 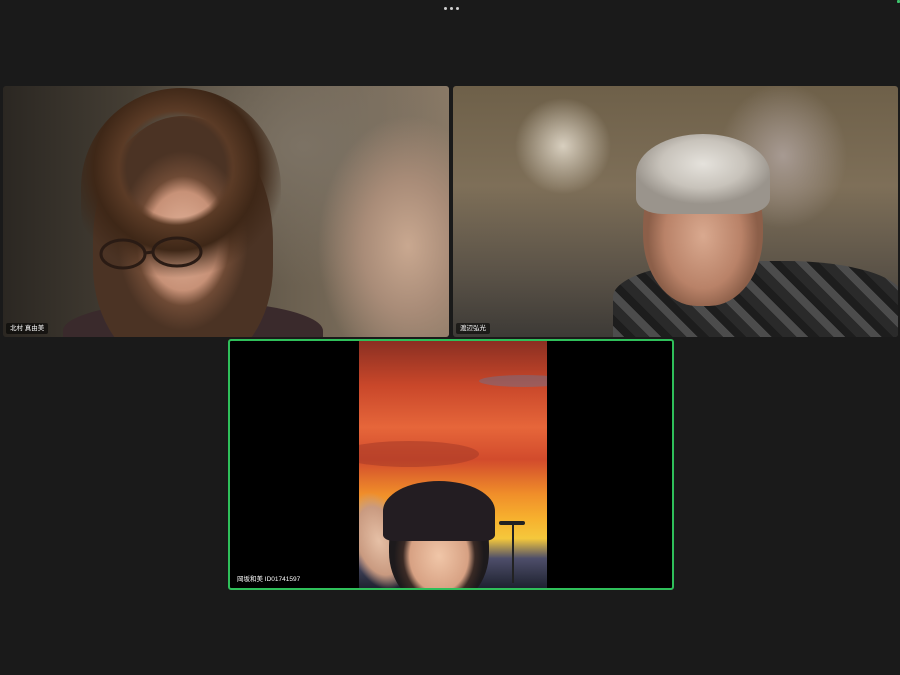 I want to click on more-options-button, so click(x=451, y=8).